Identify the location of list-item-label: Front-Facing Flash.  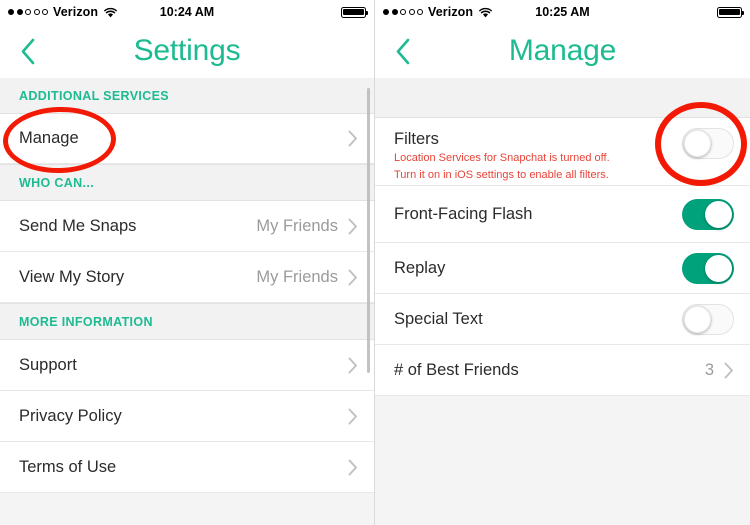
(463, 213).